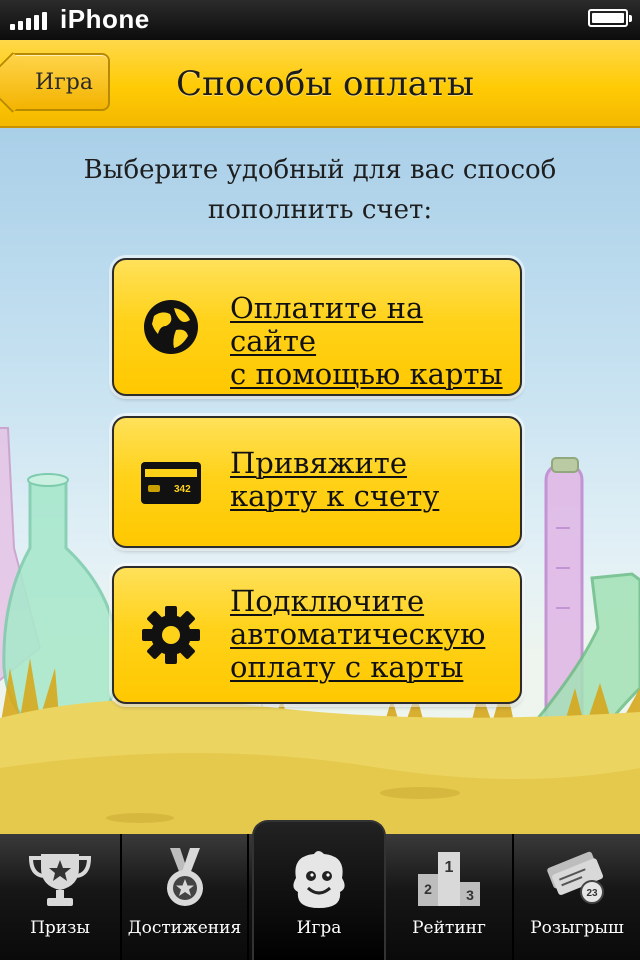 This screenshot has width=640, height=960. What do you see at coordinates (320, 170) in the screenshot?
I see `intro-line-1: Выберите удобный для вас способ` at bounding box center [320, 170].